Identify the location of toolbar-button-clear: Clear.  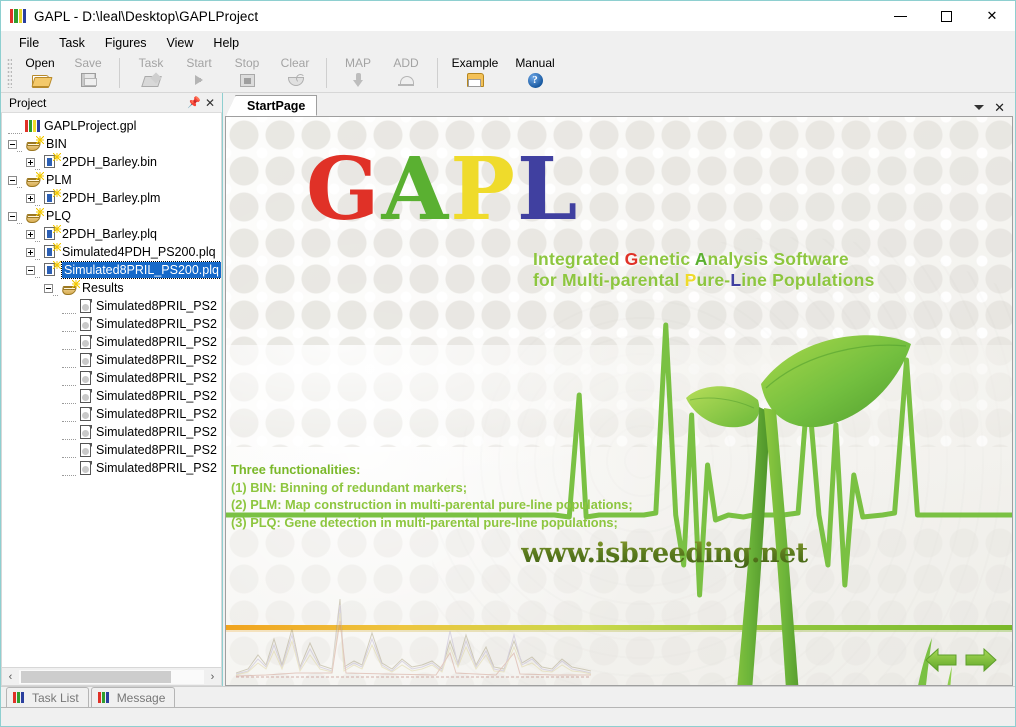
(295, 73).